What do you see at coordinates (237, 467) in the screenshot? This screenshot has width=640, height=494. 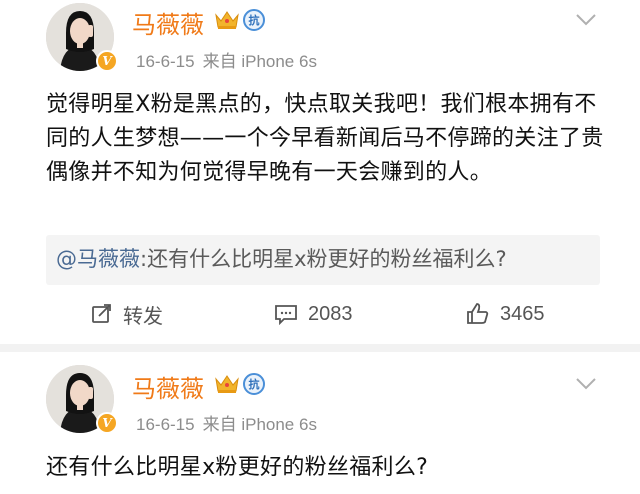 I see `post-text: 还有什么比明星x粉更好的粉丝福利么?` at bounding box center [237, 467].